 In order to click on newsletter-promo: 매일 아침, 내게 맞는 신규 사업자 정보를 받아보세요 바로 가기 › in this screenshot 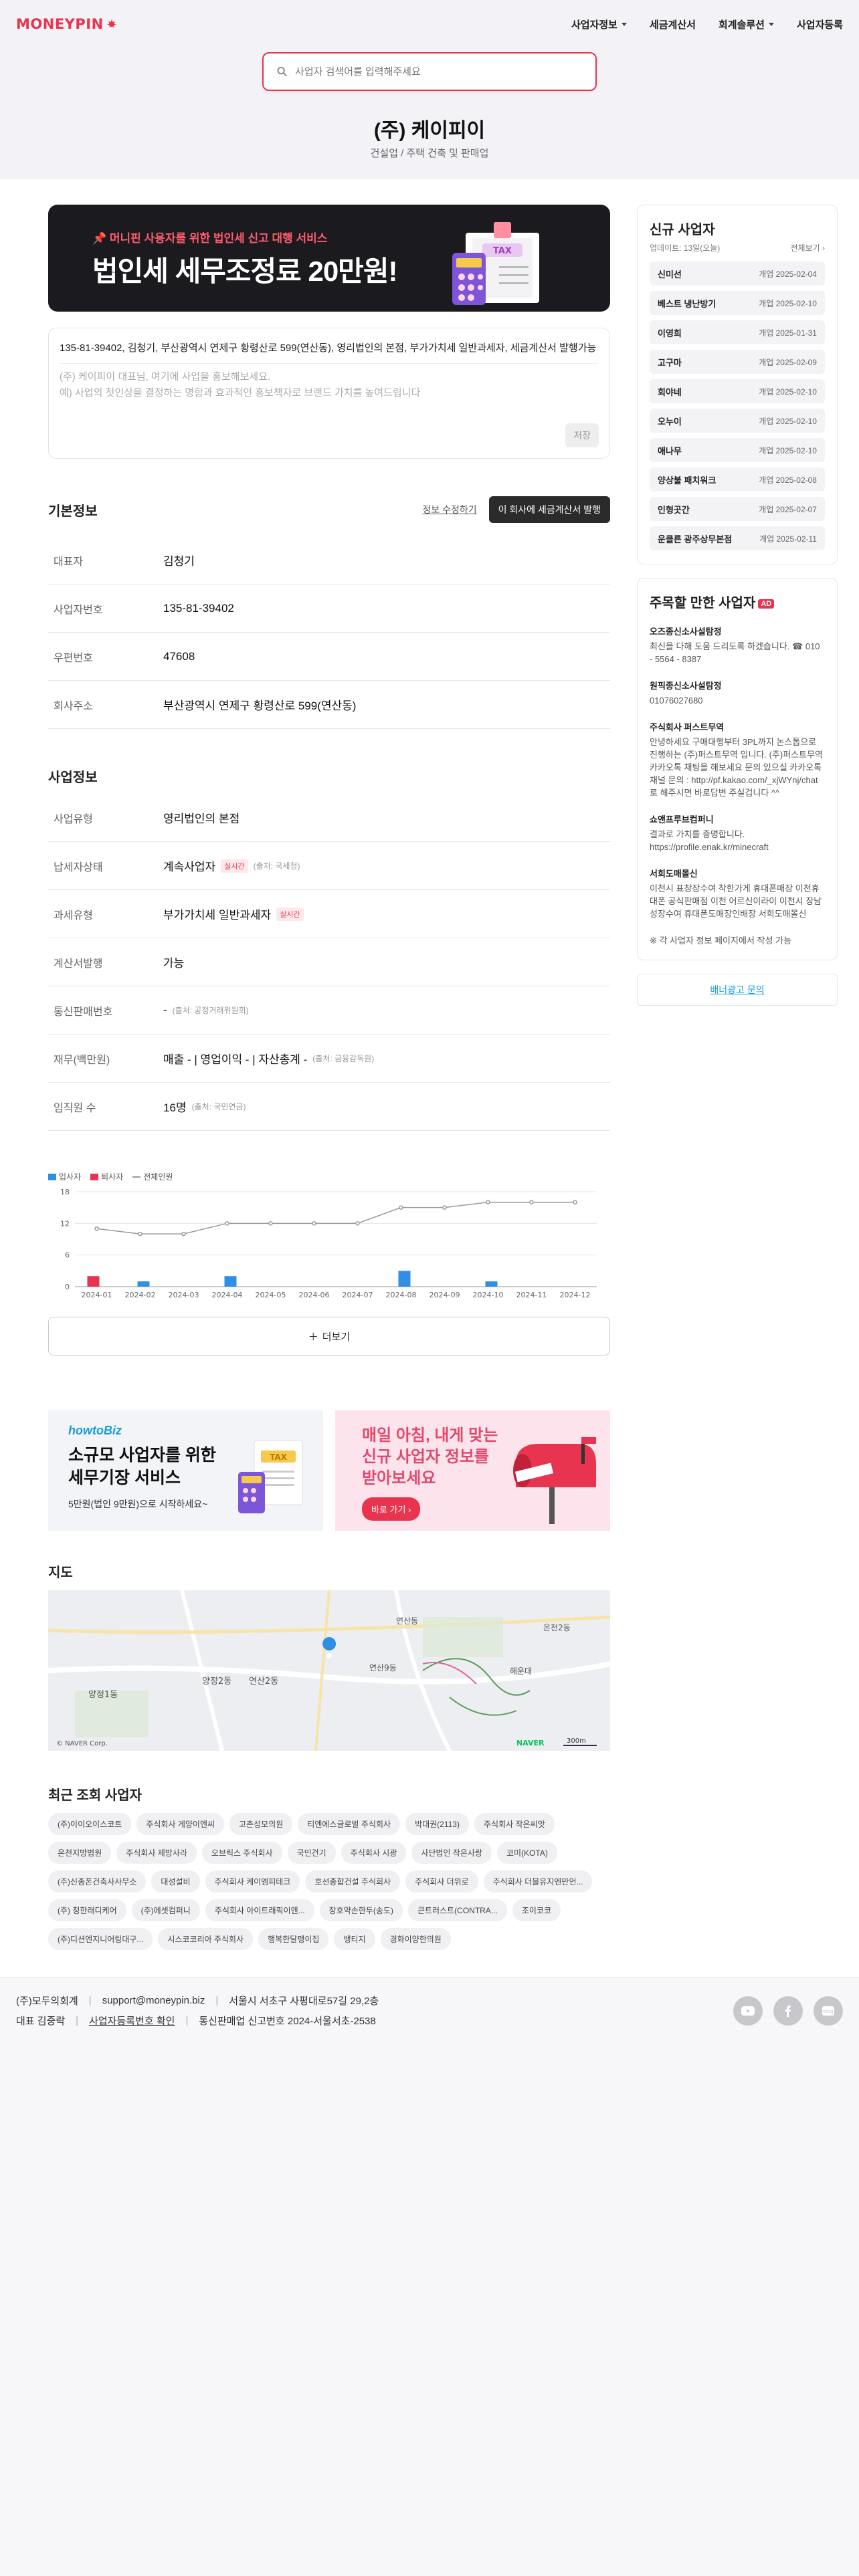, I will do `click(472, 1471)`.